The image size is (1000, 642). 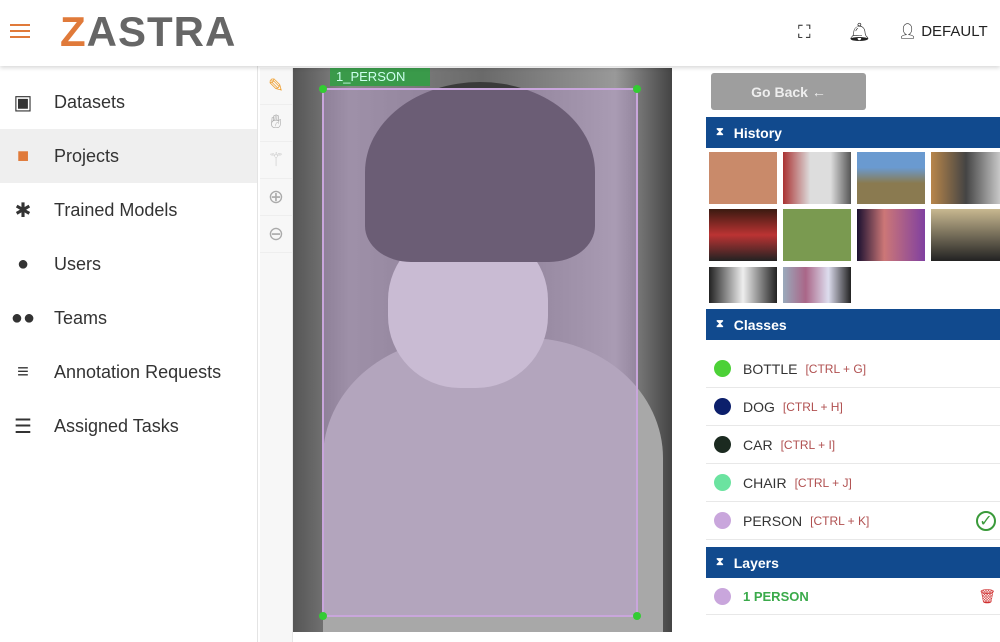 What do you see at coordinates (276, 123) in the screenshot?
I see `hand-icon: ✋︎` at bounding box center [276, 123].